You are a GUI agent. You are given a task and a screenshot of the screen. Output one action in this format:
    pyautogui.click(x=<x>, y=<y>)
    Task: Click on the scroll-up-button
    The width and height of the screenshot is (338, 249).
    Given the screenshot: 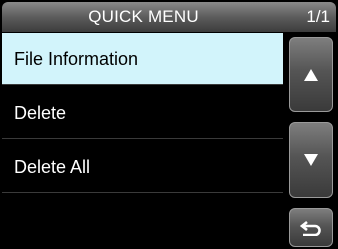 What is the action you would take?
    pyautogui.click(x=311, y=74)
    